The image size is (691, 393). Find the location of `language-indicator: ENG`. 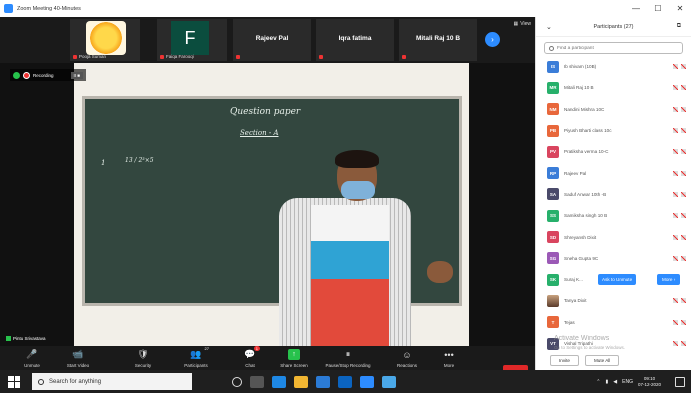

language-indicator: ENG is located at coordinates (627, 382).